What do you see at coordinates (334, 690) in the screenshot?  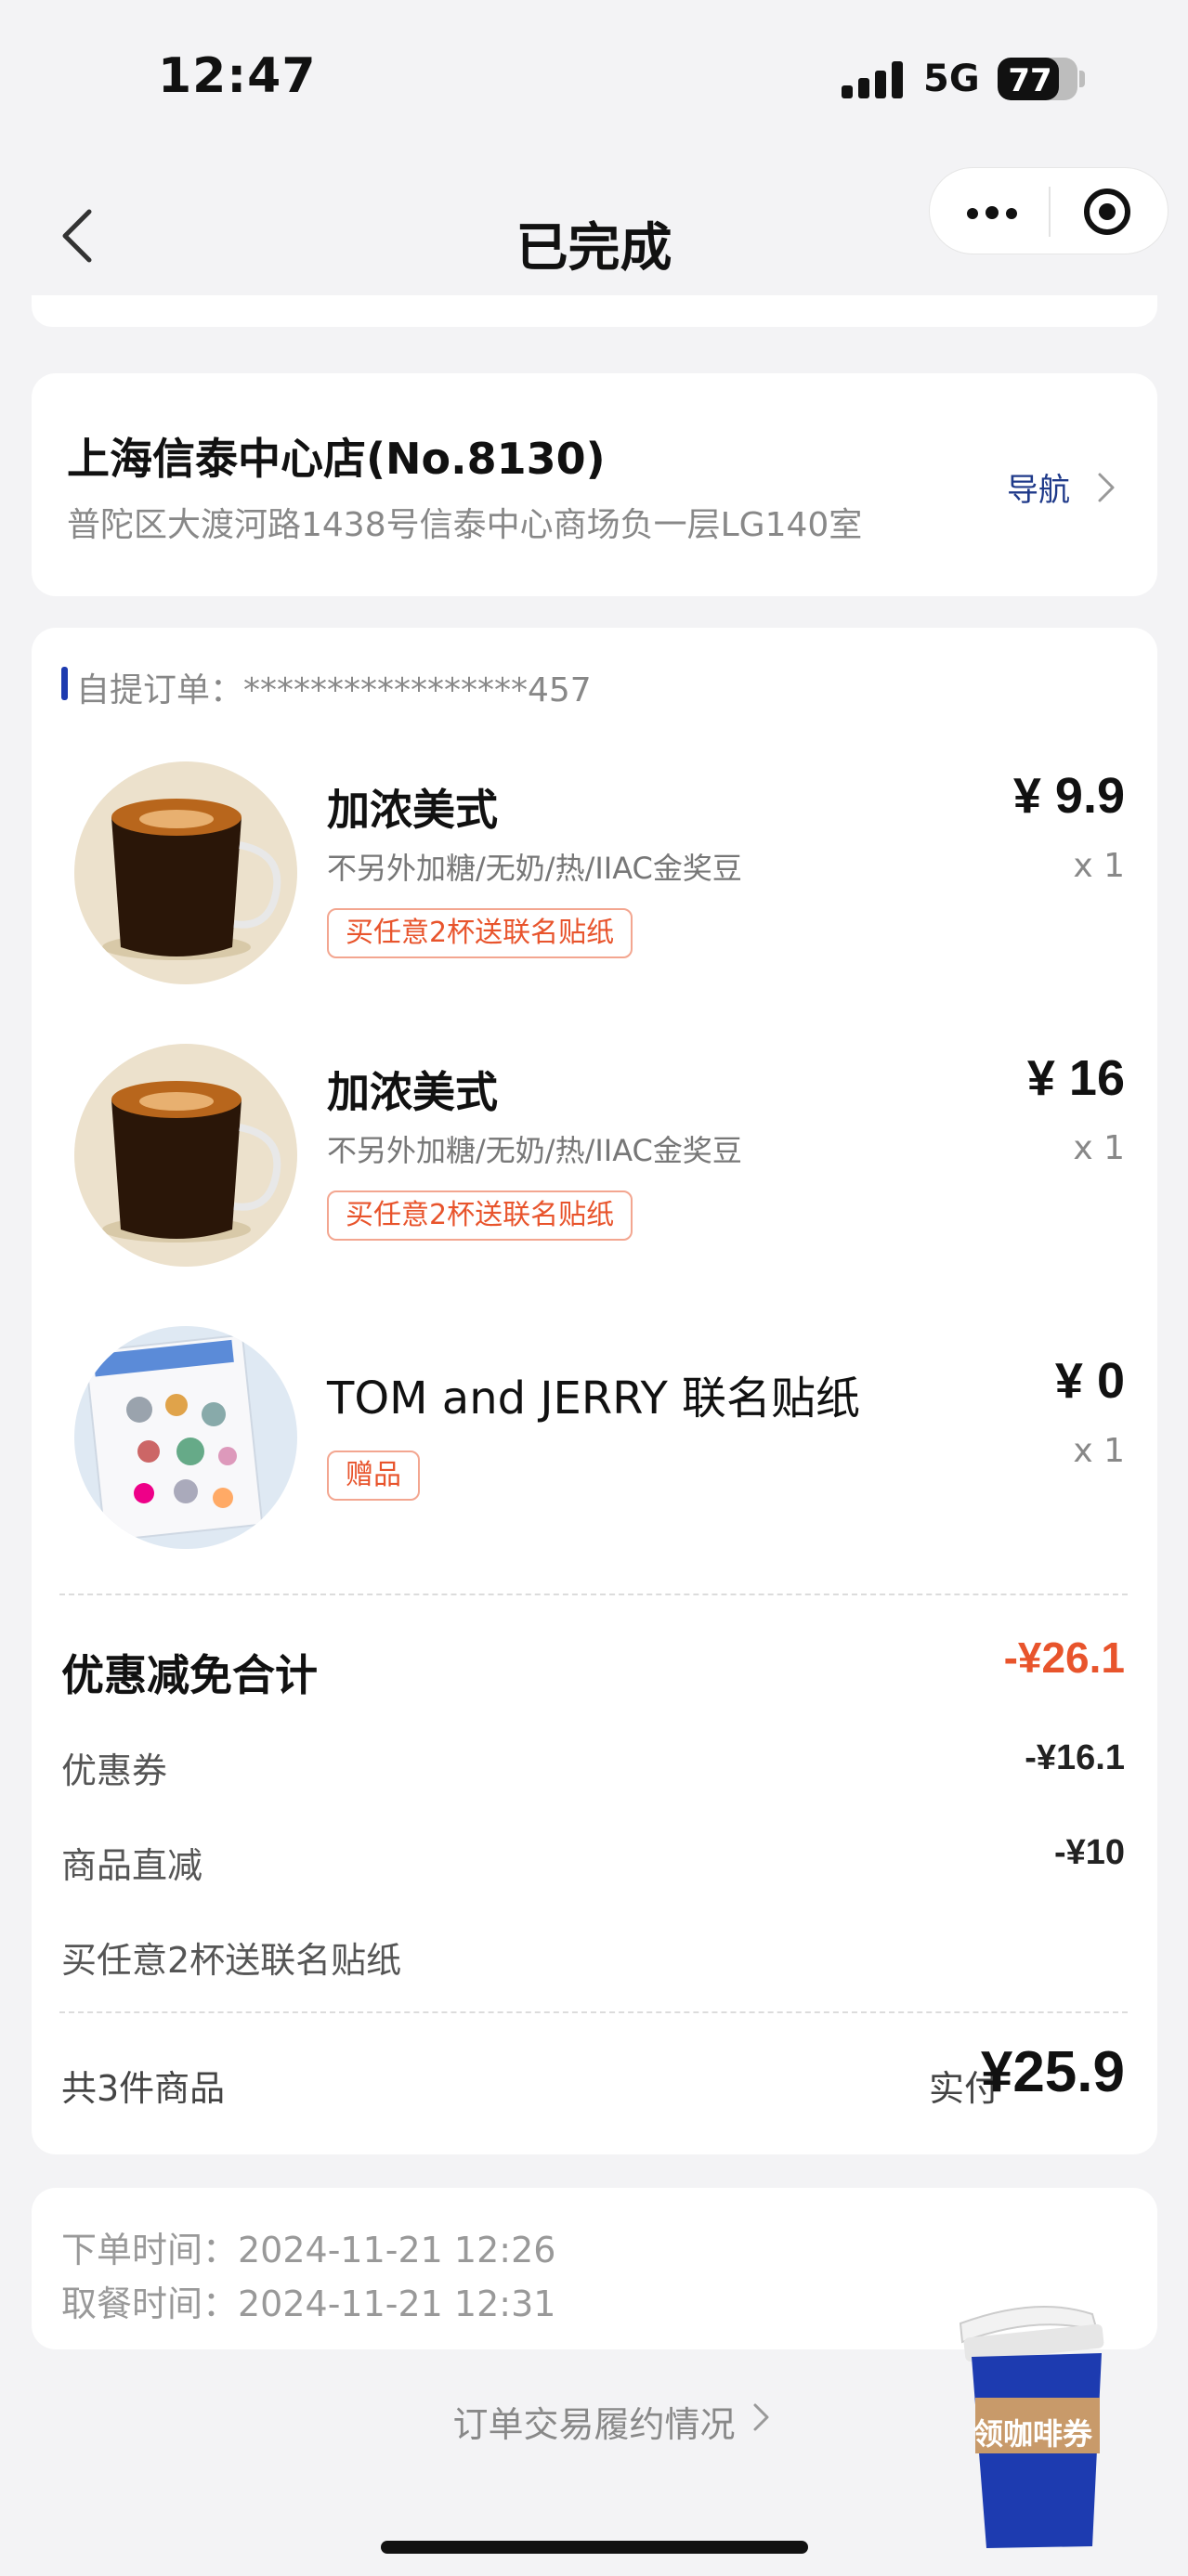 I see `order-number: 自提订单：*****************457` at bounding box center [334, 690].